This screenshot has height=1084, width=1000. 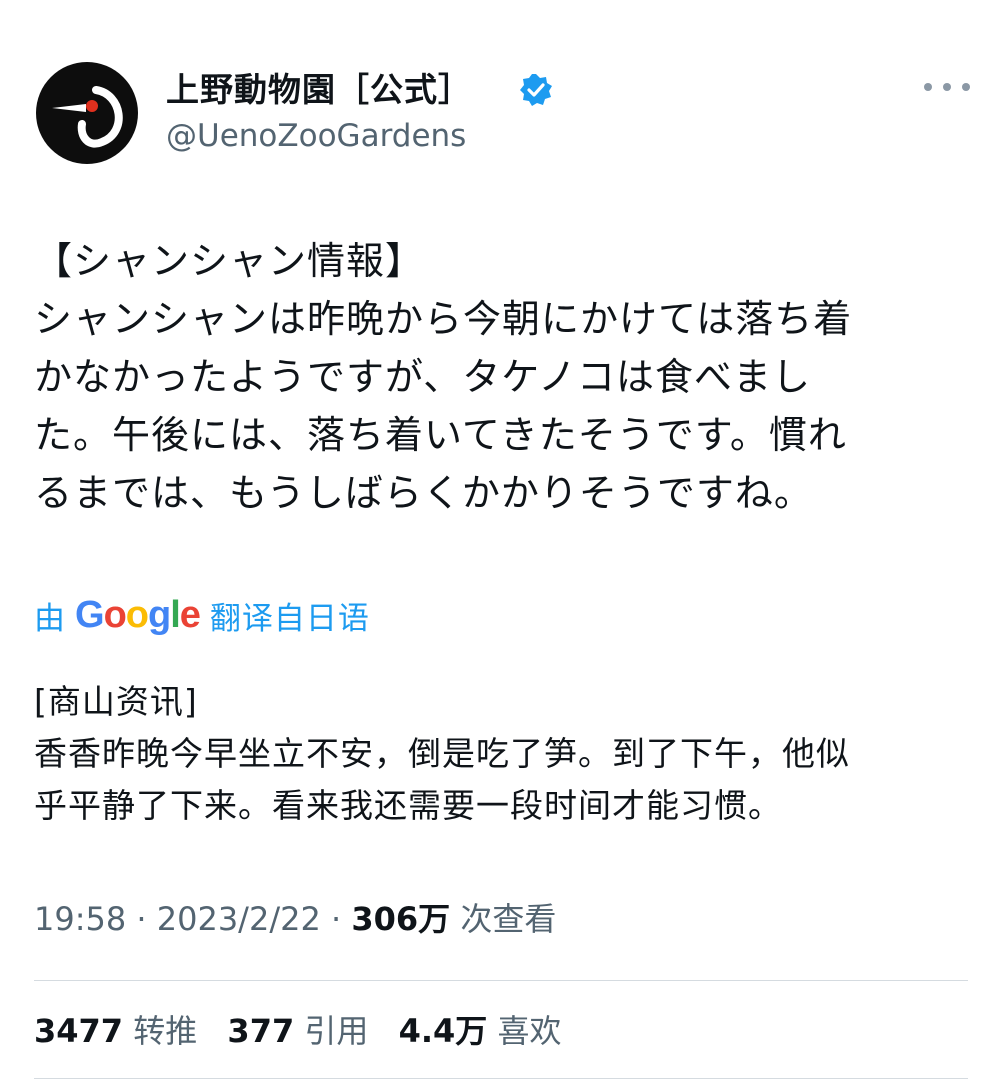 What do you see at coordinates (239, 919) in the screenshot?
I see `tweet-date: 2023/2/22` at bounding box center [239, 919].